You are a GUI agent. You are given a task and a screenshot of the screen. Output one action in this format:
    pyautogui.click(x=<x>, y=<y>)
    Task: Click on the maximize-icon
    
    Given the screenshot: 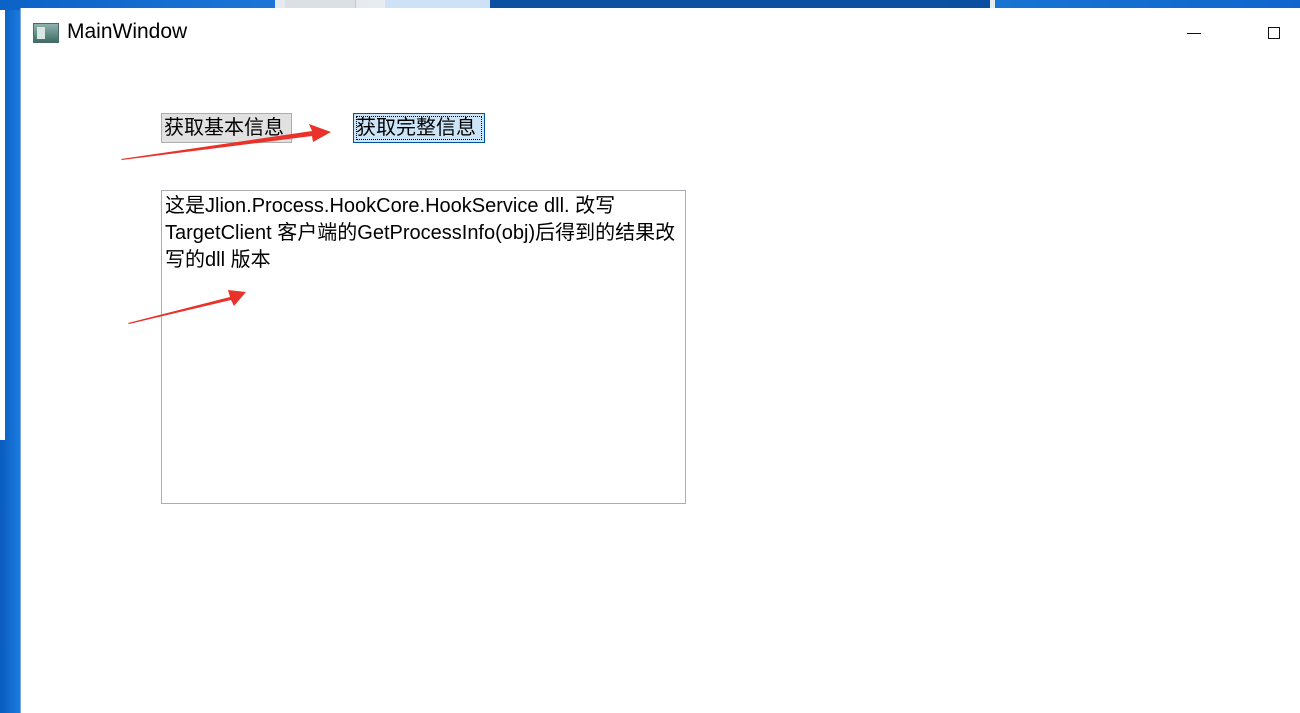 What is the action you would take?
    pyautogui.click(x=1274, y=33)
    